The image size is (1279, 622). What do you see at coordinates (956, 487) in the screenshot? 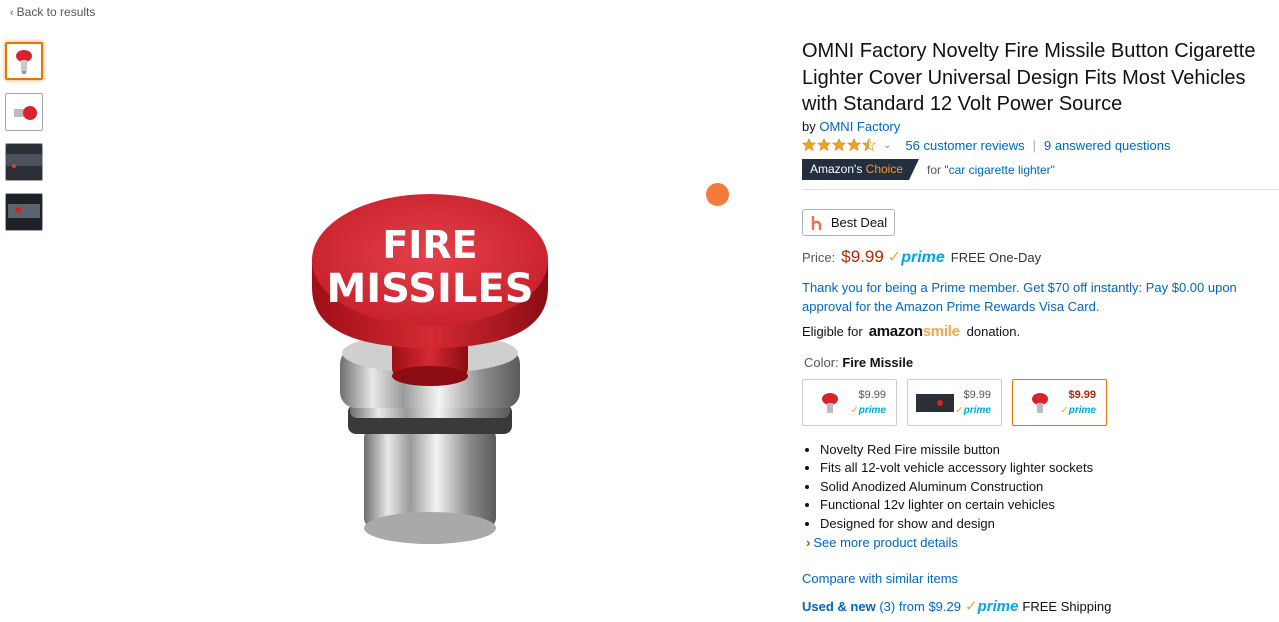
I see `feature-bullet: Solid Anodized Aluminum Construction` at bounding box center [956, 487].